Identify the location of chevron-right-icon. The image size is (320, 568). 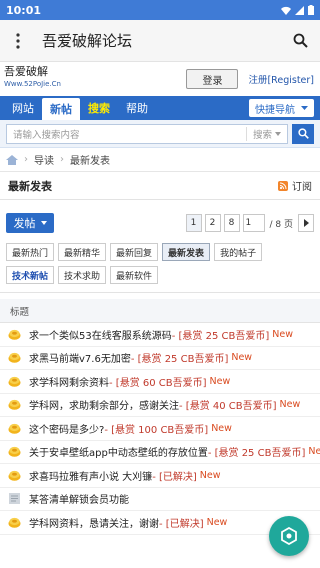
(306, 223).